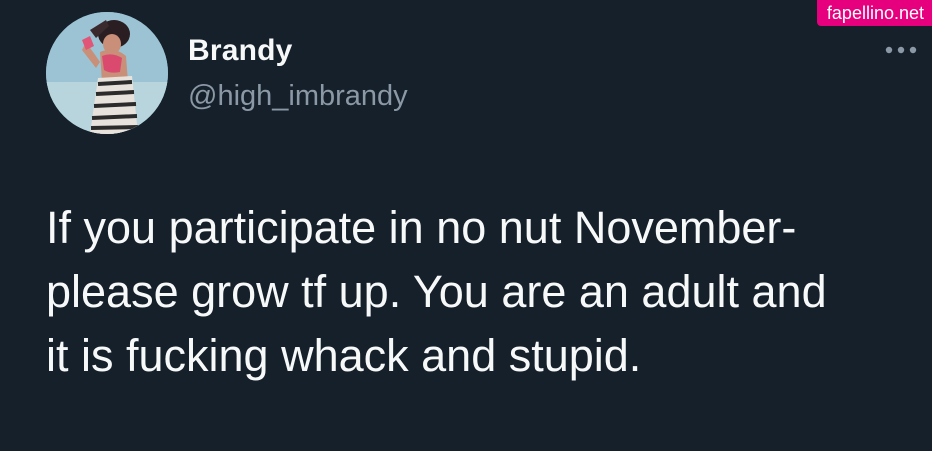 This screenshot has width=932, height=451. I want to click on more-horizontal-icon, so click(901, 50).